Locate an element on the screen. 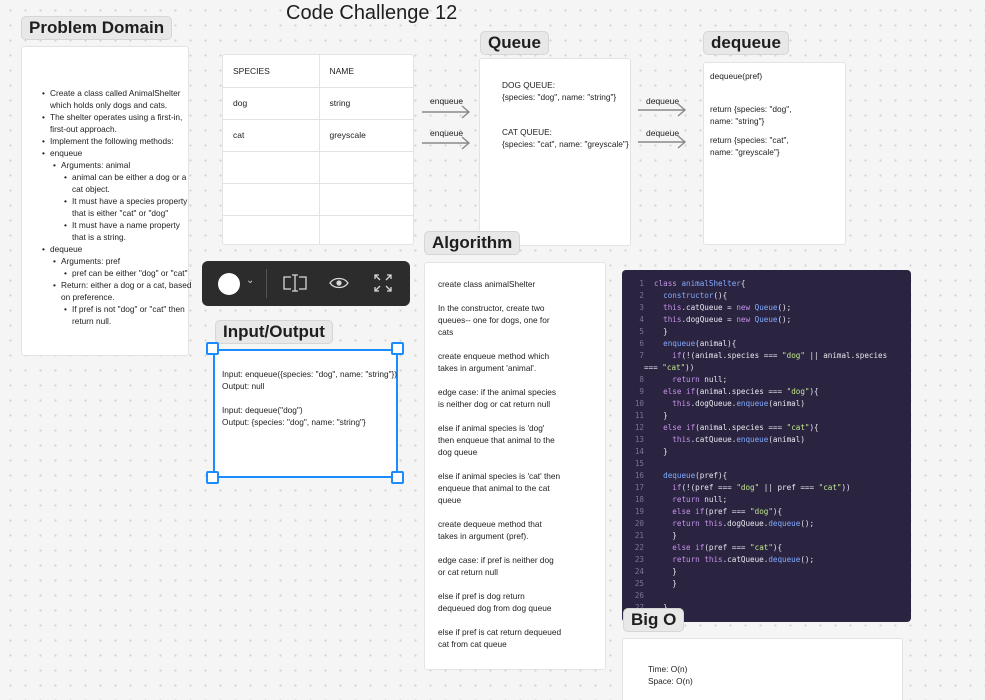  table-row: dog string is located at coordinates (318, 103).